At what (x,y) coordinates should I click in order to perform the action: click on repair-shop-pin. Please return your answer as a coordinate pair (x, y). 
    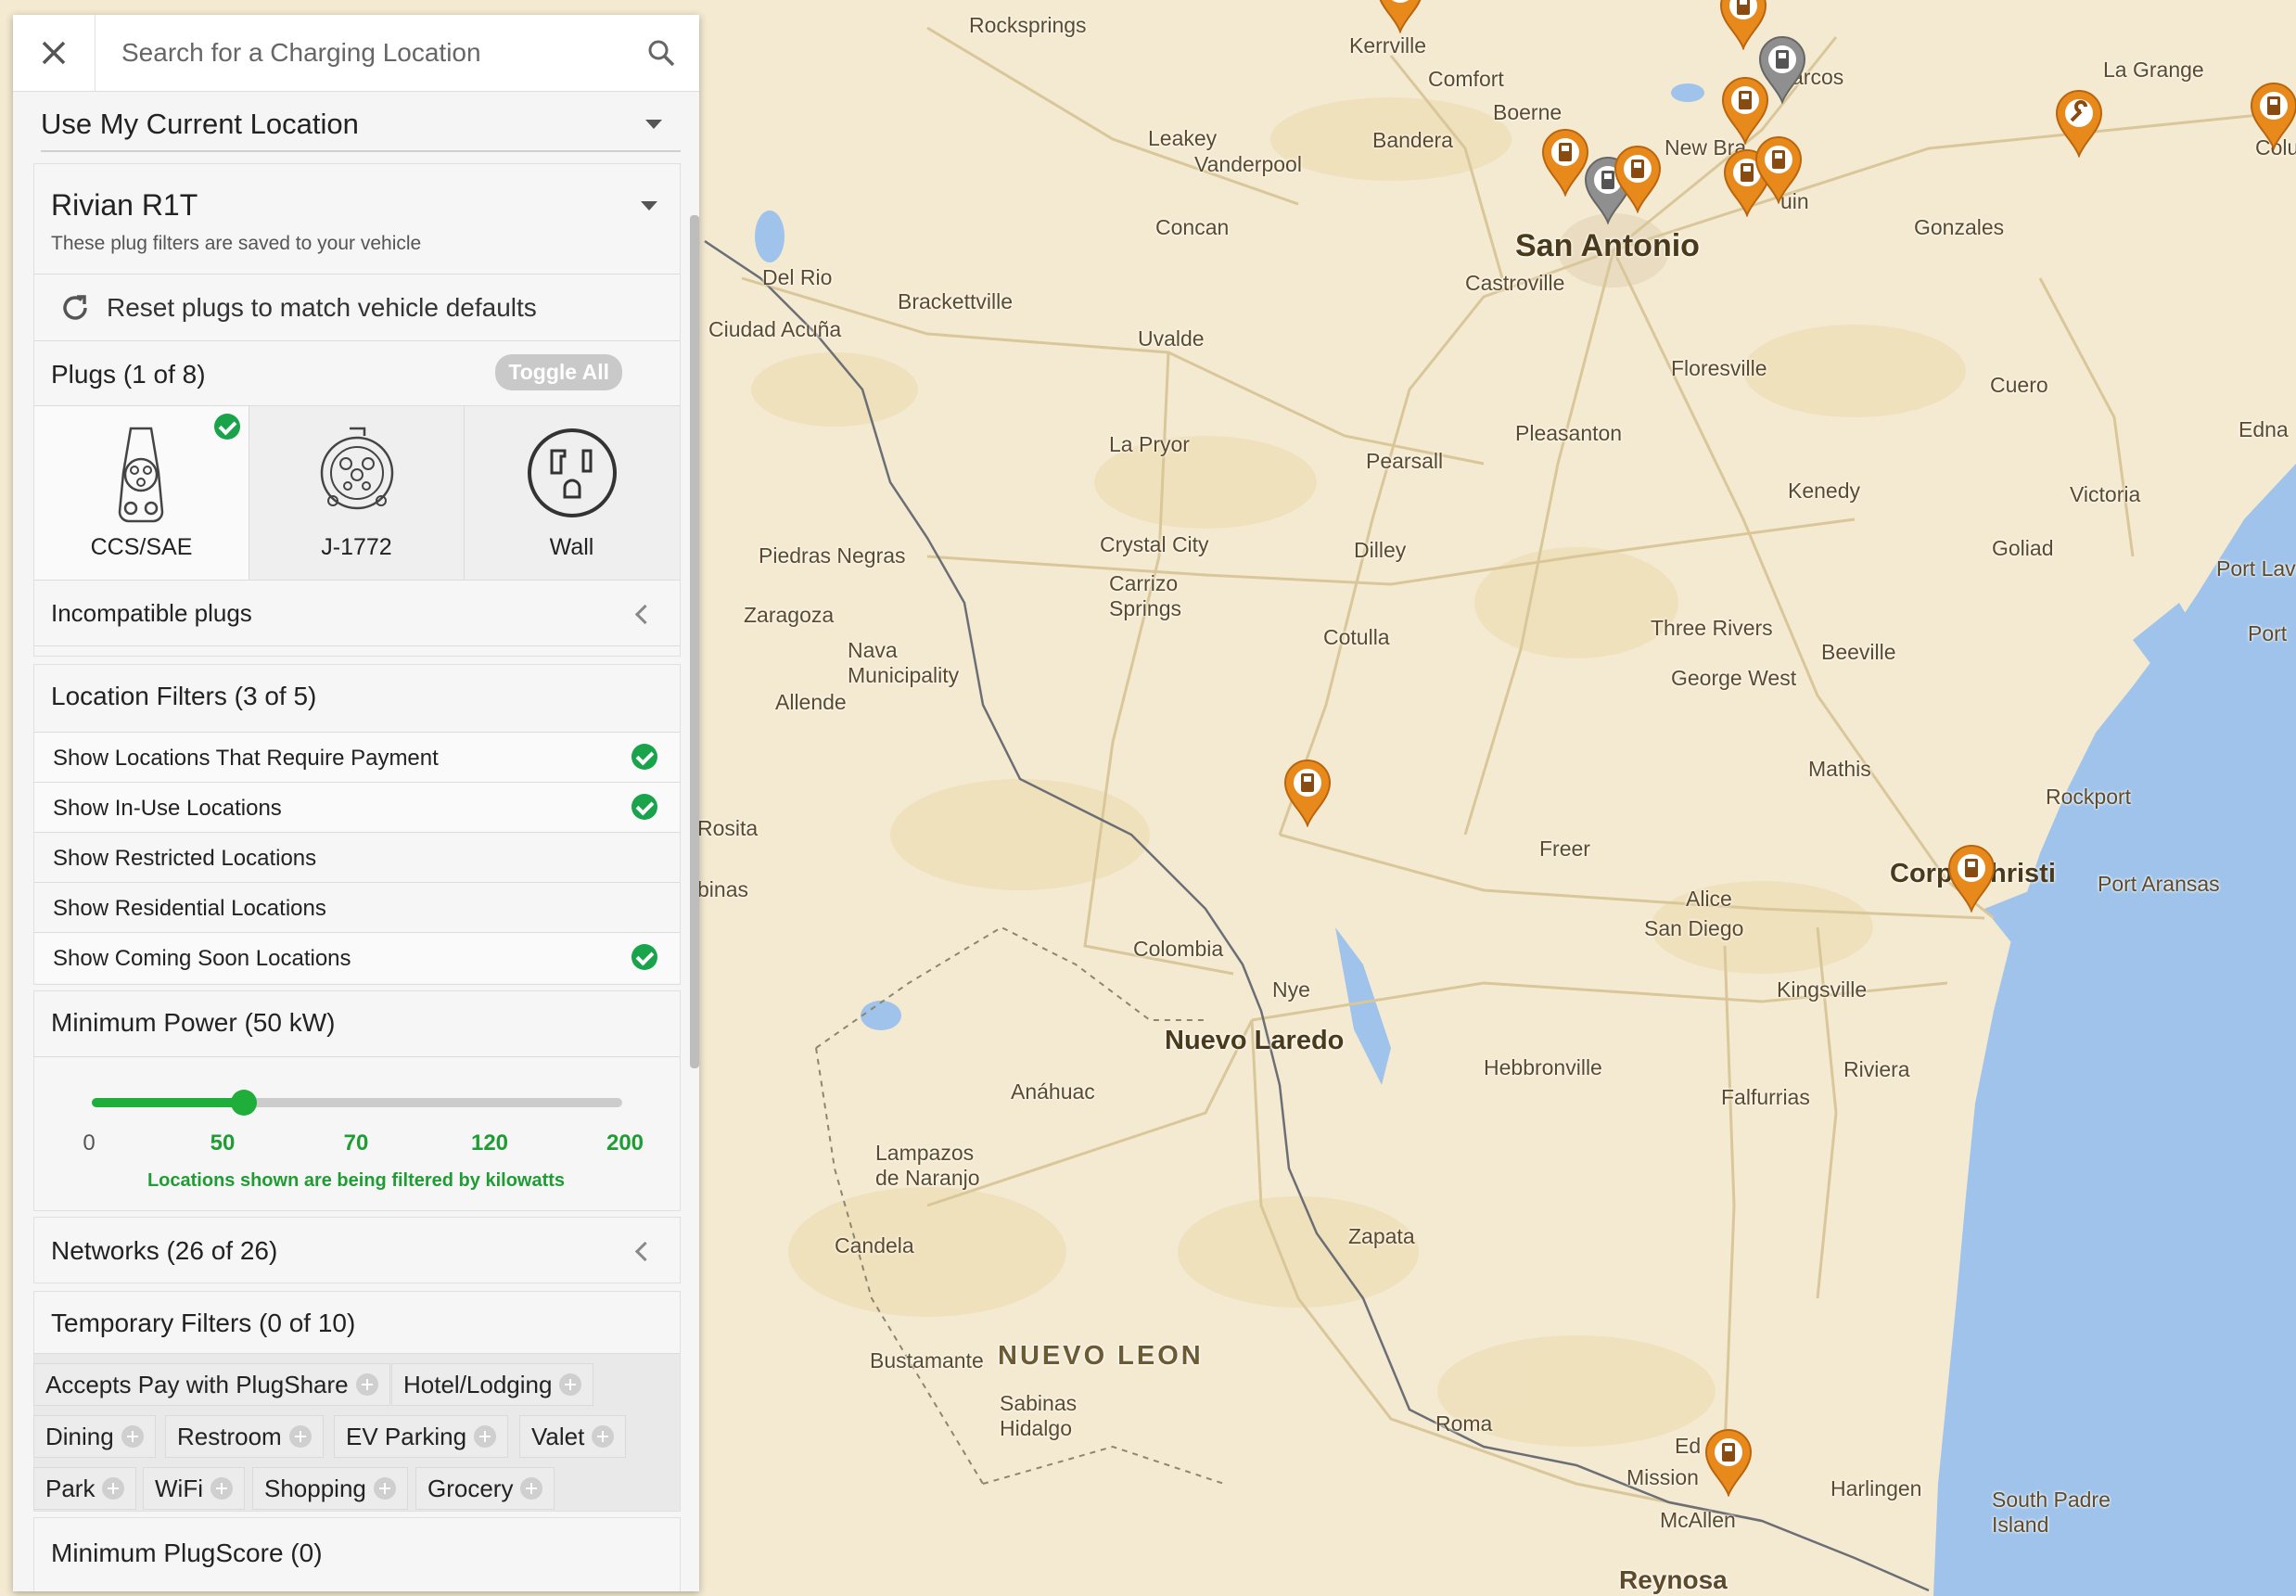
    Looking at the image, I should click on (2079, 124).